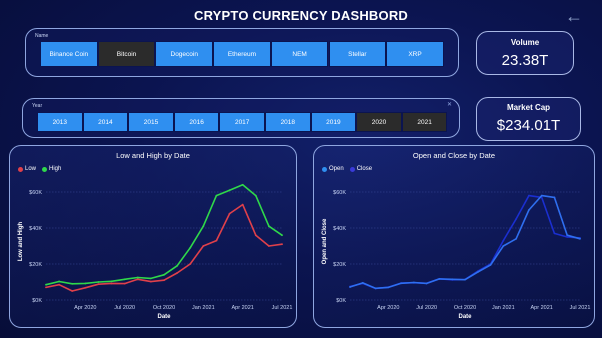  Describe the element at coordinates (528, 125) in the screenshot. I see `market-cap-value: $234.01T` at that location.